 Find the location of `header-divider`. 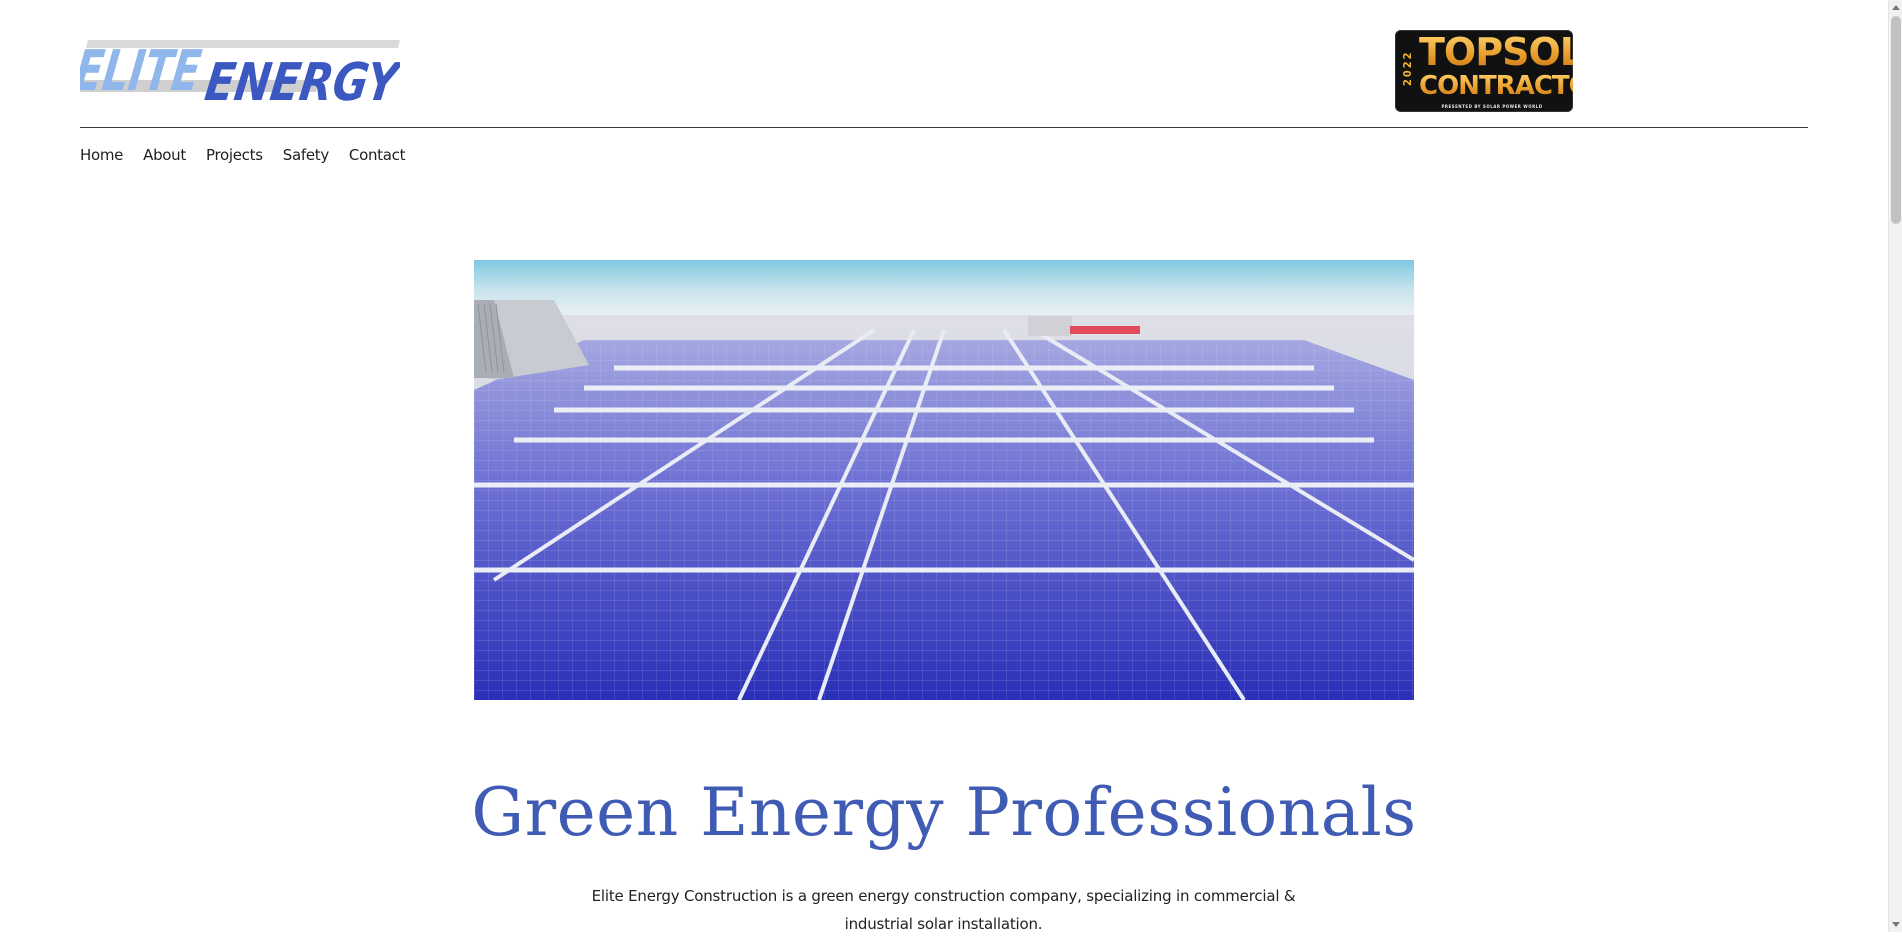

header-divider is located at coordinates (944, 127).